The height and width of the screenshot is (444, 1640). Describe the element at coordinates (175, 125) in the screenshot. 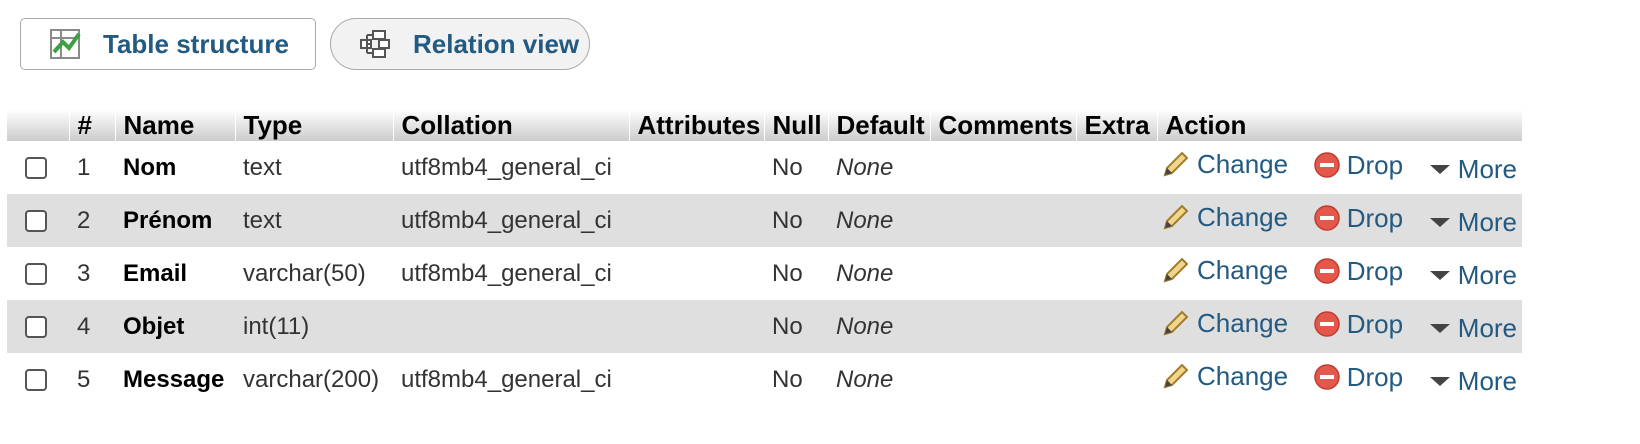

I see `header-name: Name` at that location.